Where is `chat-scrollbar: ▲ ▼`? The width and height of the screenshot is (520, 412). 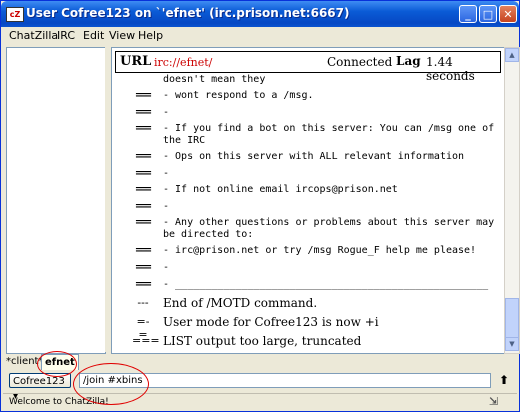 chat-scrollbar: ▲ ▼ is located at coordinates (512, 200).